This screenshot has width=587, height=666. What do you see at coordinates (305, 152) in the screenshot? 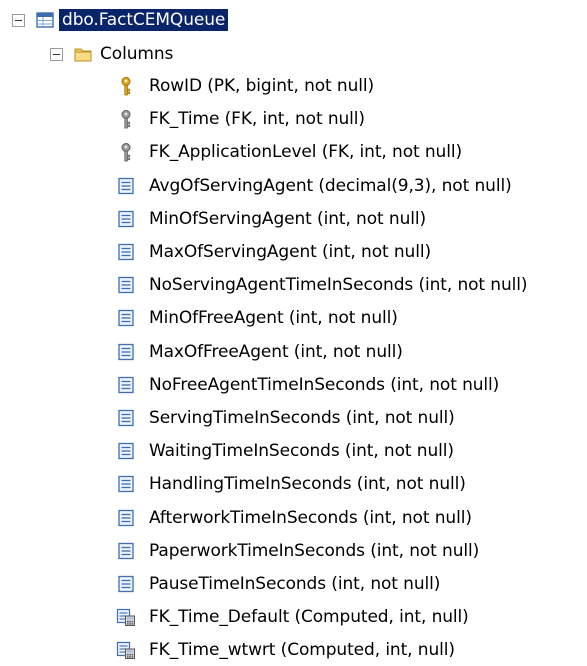
I see `column-item-label: FK_ApplicationLevel (FK, int, not null)` at bounding box center [305, 152].